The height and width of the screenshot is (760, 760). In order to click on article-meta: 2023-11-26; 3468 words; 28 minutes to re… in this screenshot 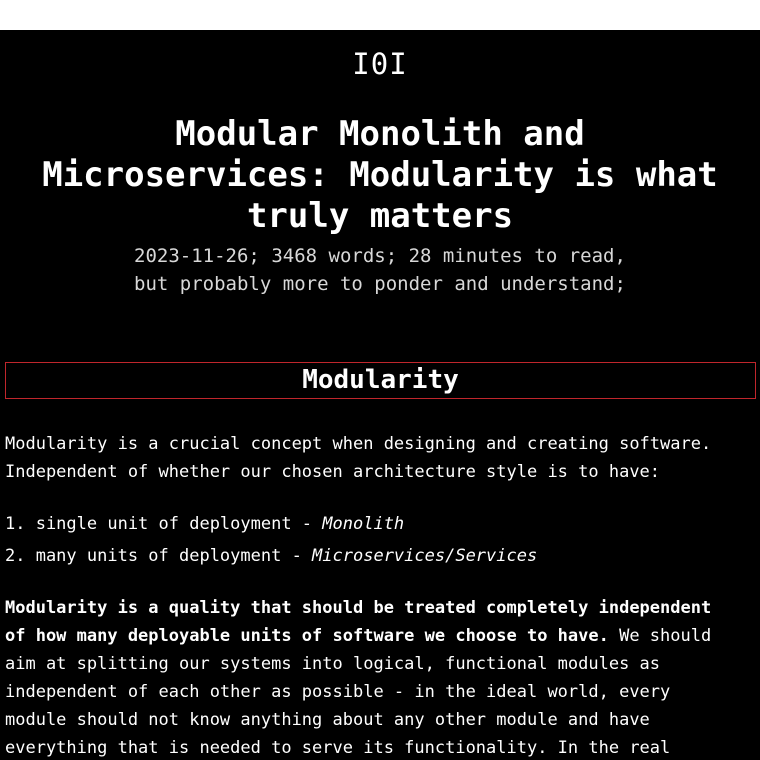, I will do `click(380, 270)`.